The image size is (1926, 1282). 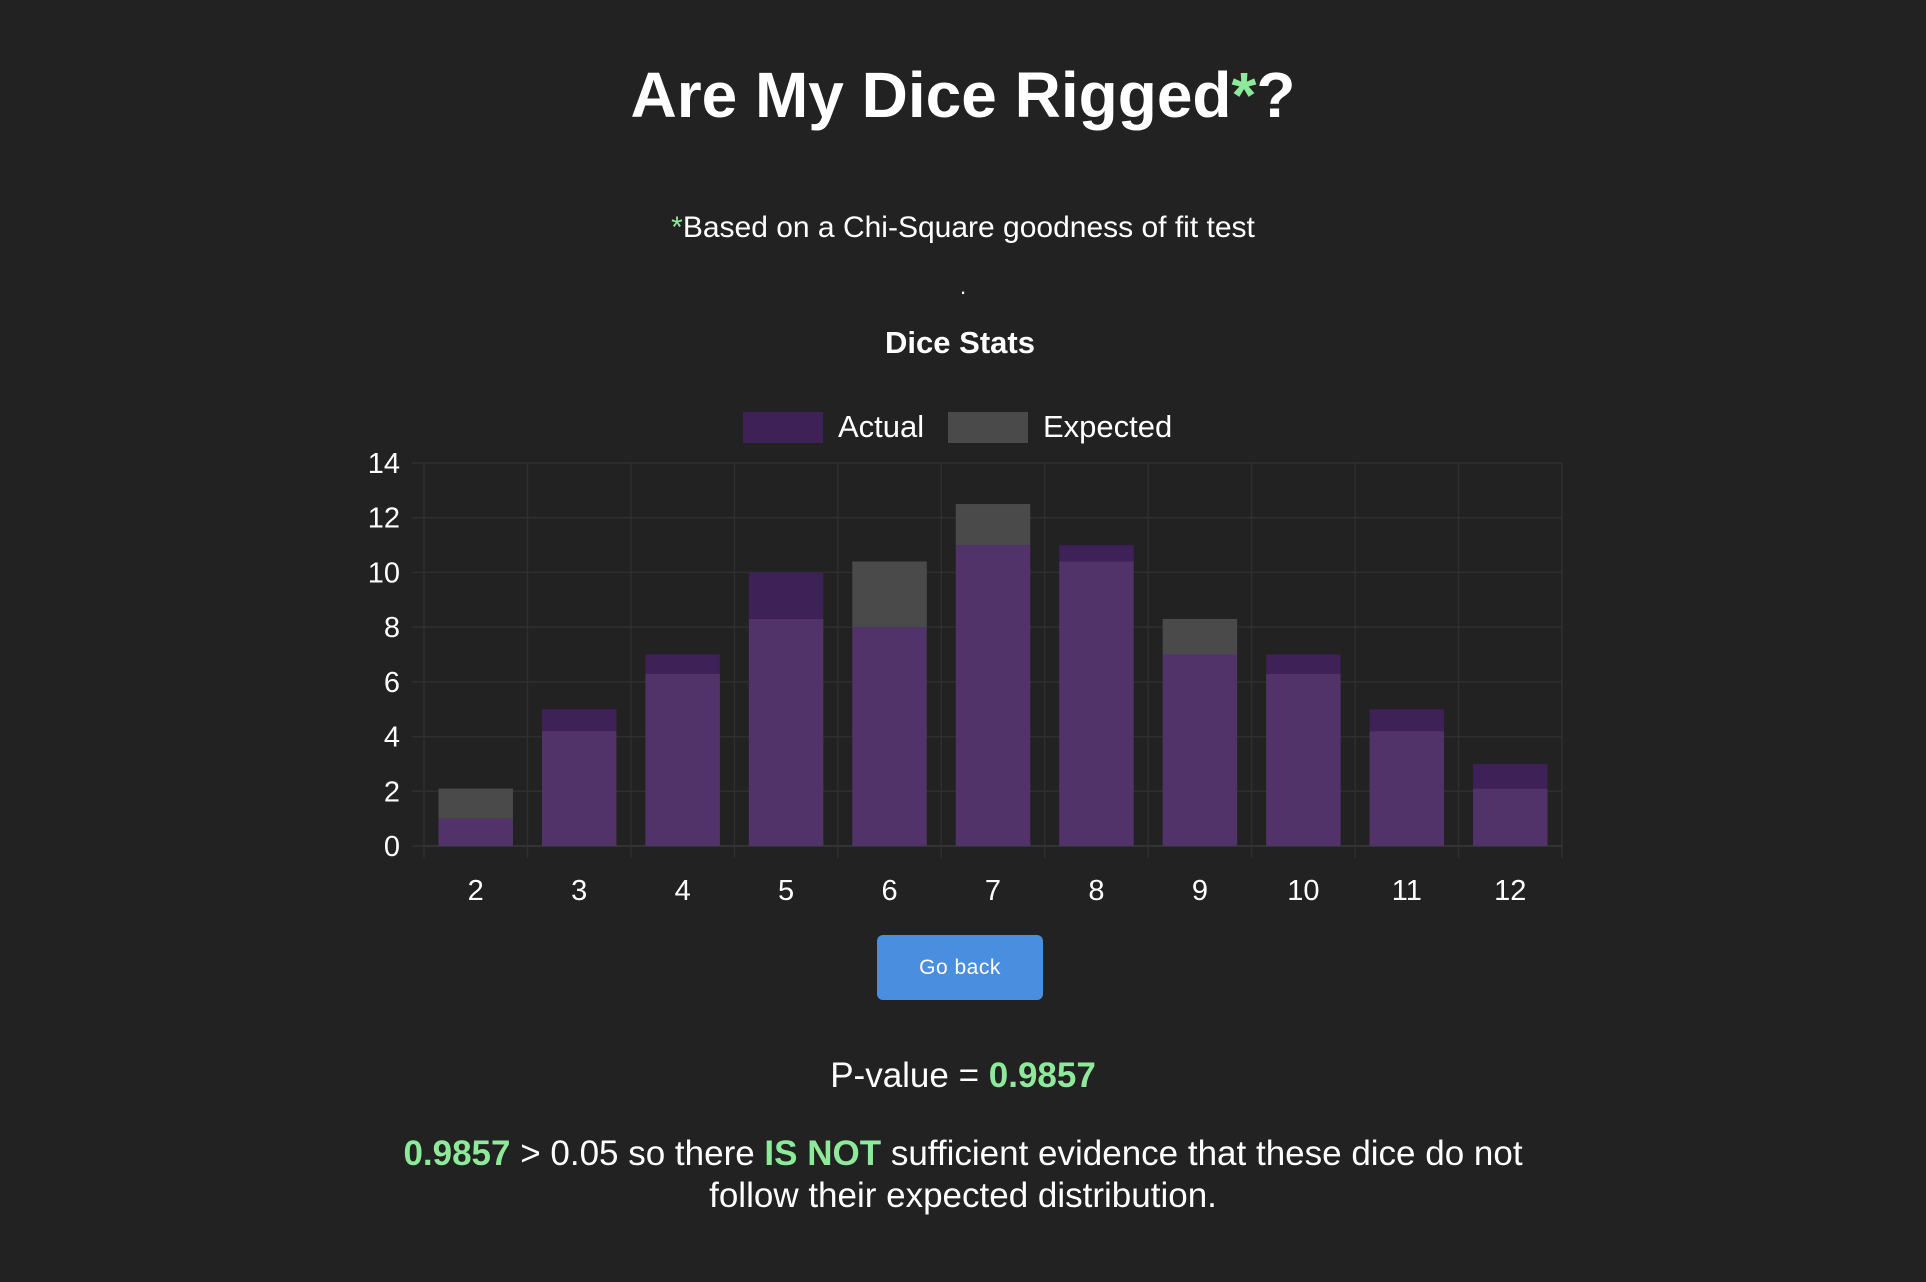 What do you see at coordinates (457, 1153) in the screenshot?
I see `conclusion-value: 0.9857` at bounding box center [457, 1153].